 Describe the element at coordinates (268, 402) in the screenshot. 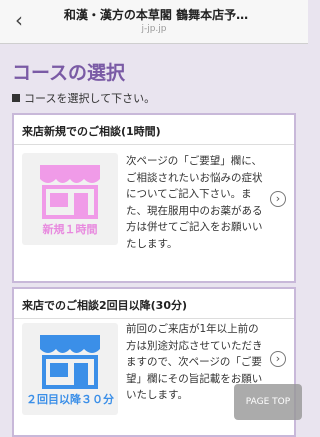

I see `page-top-button: PAGE TOP` at that location.